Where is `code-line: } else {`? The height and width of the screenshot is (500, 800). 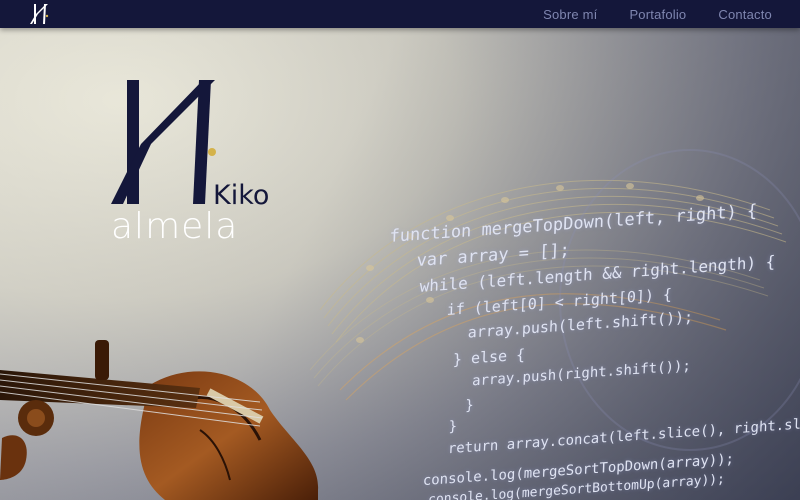 code-line: } else { is located at coordinates (489, 357).